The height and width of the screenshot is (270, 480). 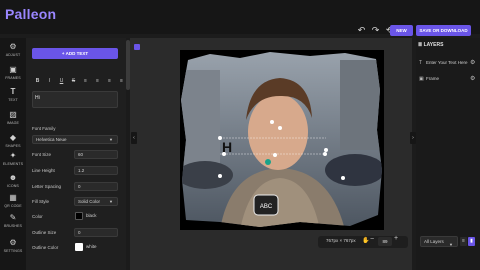 I want to click on rail-item-settings: ⚙ SETTINGS, so click(x=13, y=245).